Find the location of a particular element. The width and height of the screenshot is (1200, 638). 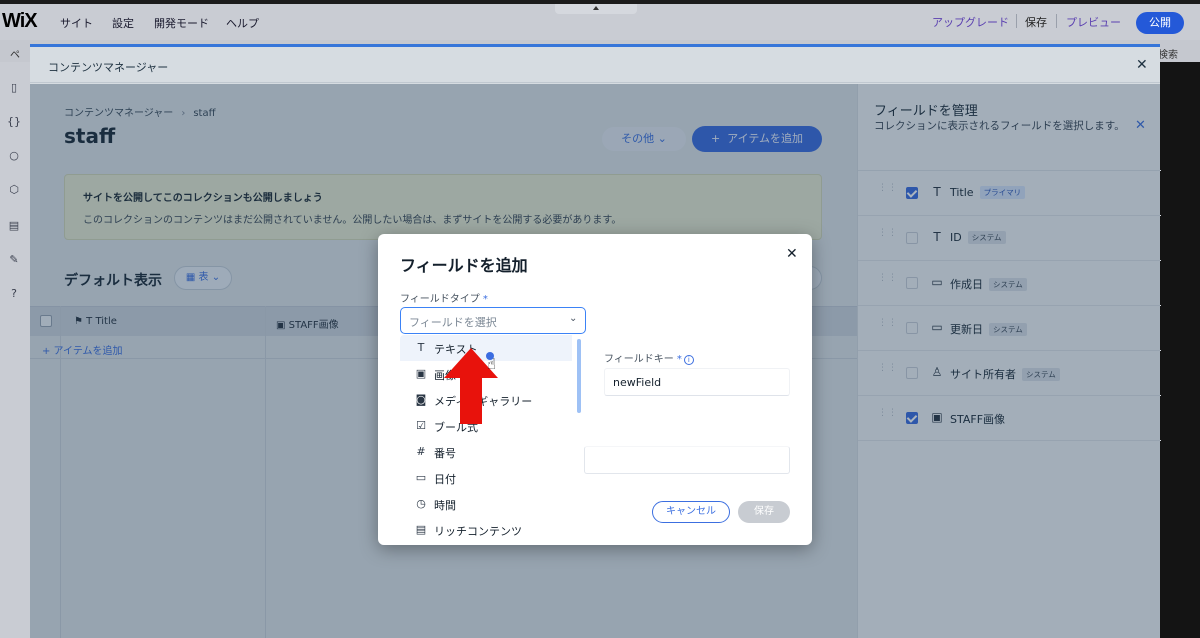

media-gallery-icon: ◙ is located at coordinates (421, 399).